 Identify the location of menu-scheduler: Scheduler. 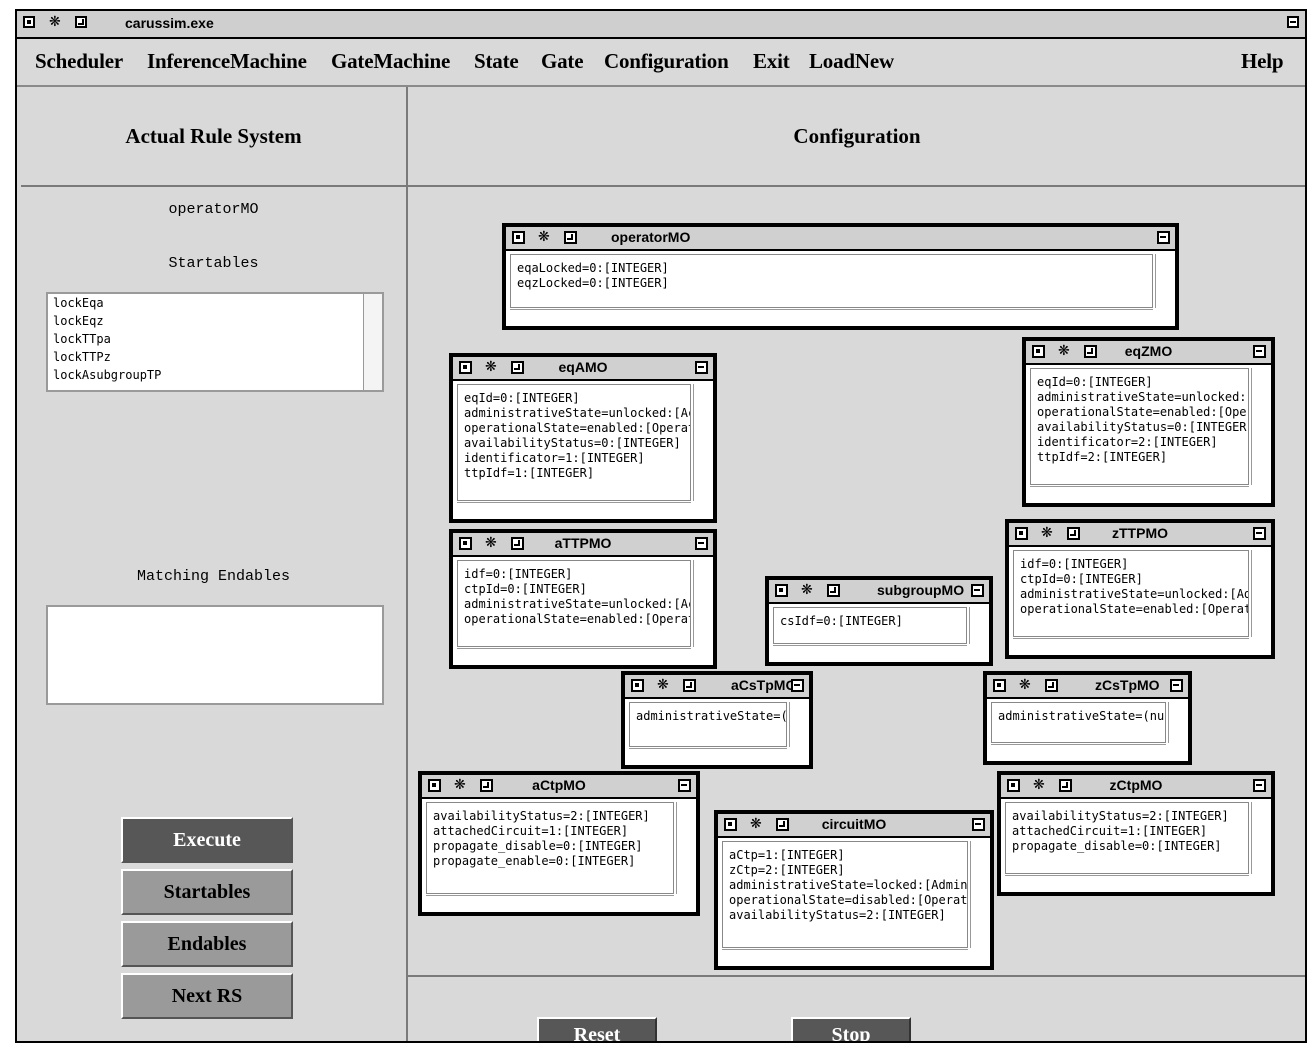
(79, 61).